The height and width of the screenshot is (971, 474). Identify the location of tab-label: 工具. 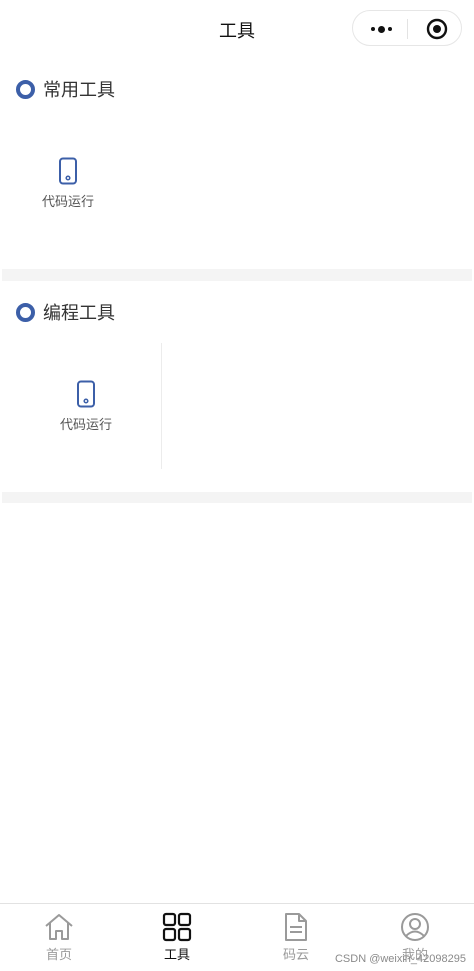
(176, 954).